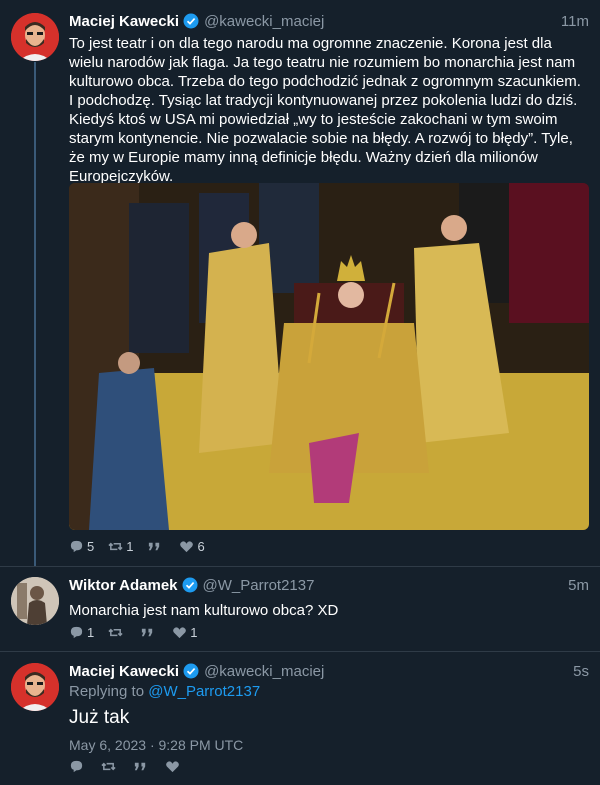 This screenshot has width=600, height=785. I want to click on like-button, so click(174, 766).